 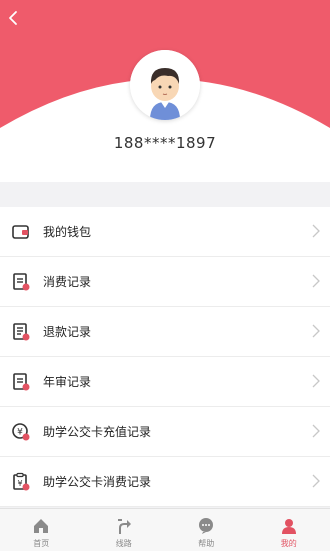 What do you see at coordinates (206, 543) in the screenshot?
I see `tab-label: 帮助` at bounding box center [206, 543].